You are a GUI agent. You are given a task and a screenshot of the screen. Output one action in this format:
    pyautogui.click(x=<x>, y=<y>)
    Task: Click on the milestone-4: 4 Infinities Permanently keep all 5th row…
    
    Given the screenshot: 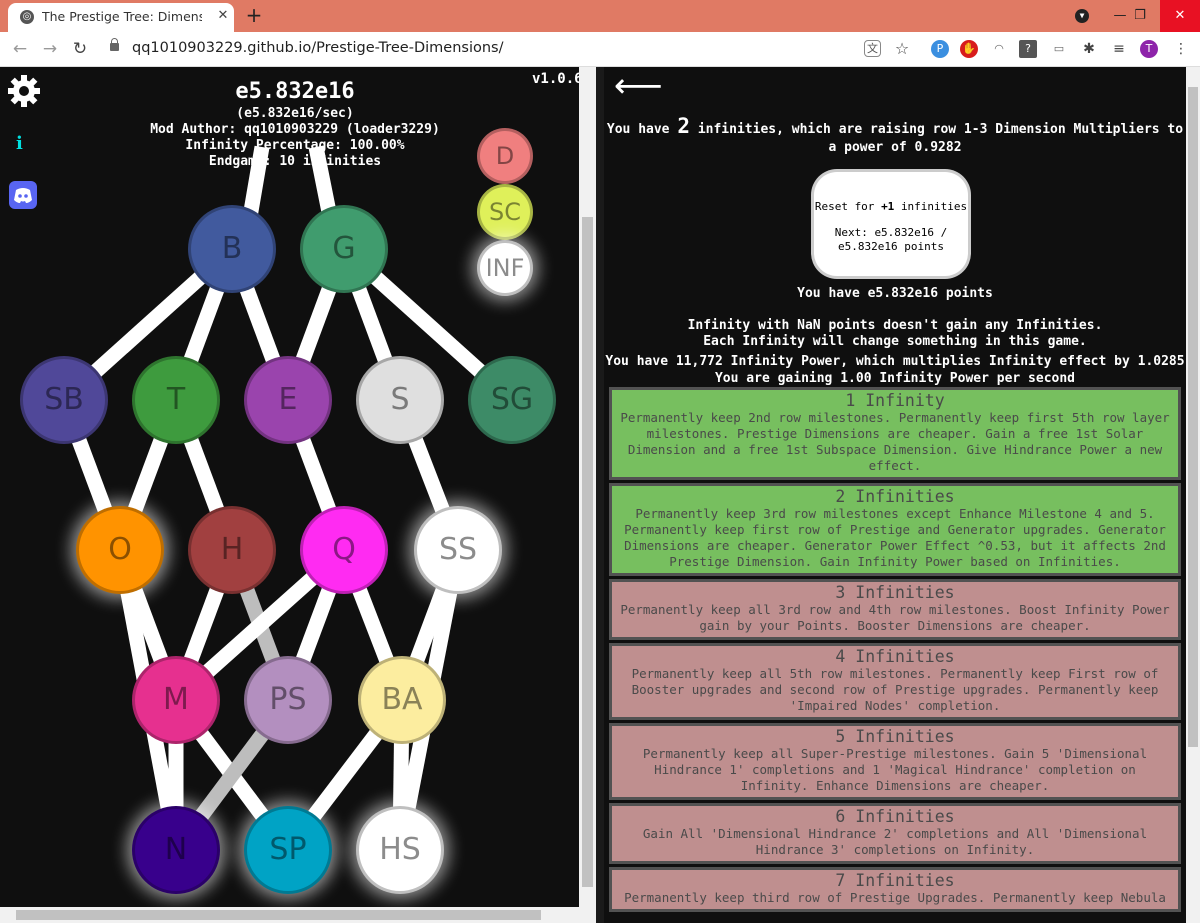 What is the action you would take?
    pyautogui.click(x=895, y=681)
    